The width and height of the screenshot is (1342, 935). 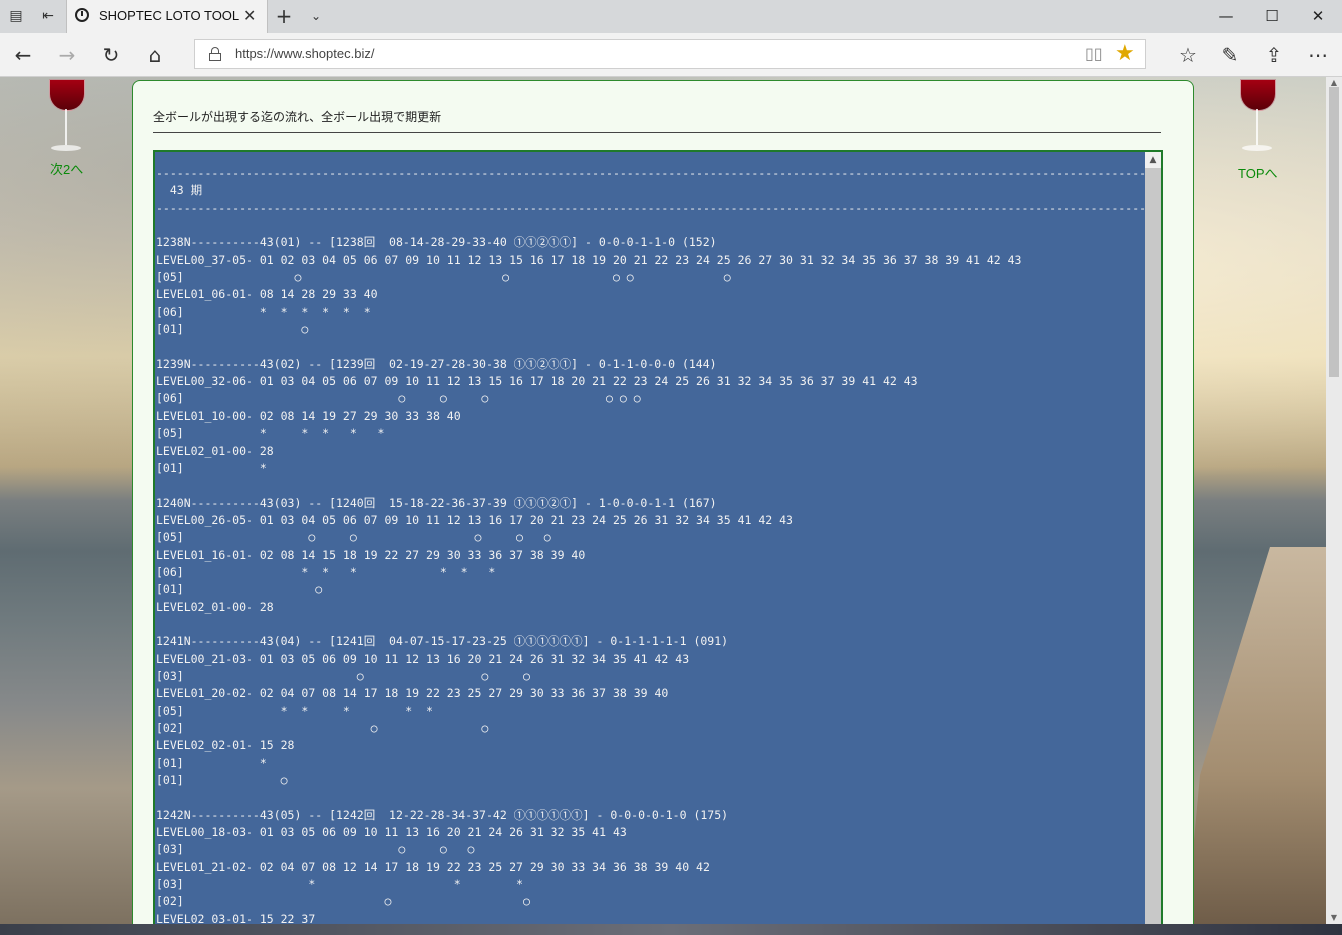 What do you see at coordinates (1226, 16) in the screenshot?
I see `minimize-icon: —` at bounding box center [1226, 16].